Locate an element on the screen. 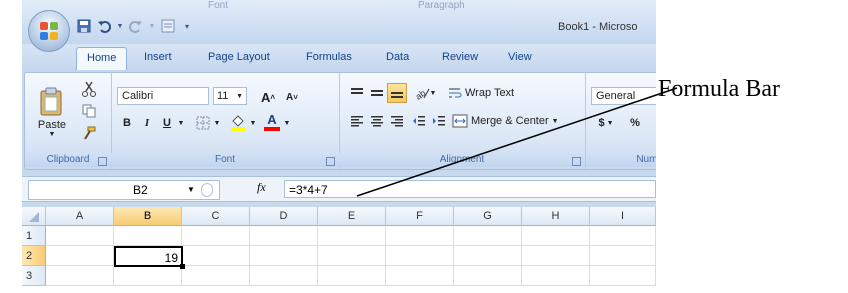 The image size is (848, 293). formula-bar-annotation: Formula Bar is located at coordinates (719, 89).